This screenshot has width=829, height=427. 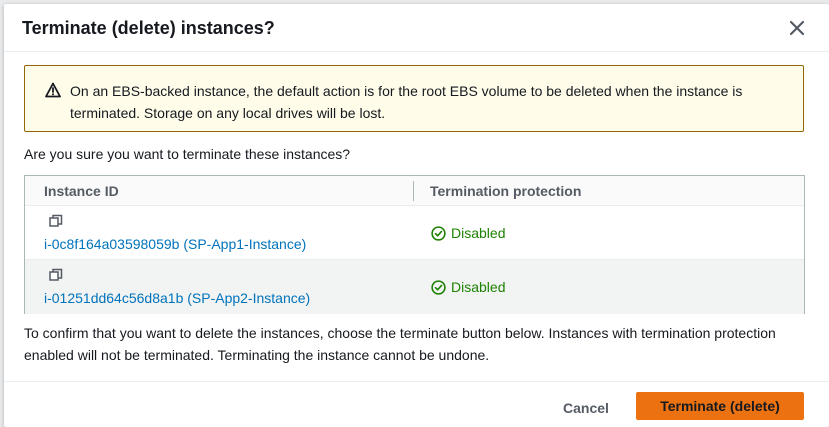 What do you see at coordinates (416, 404) in the screenshot?
I see `modal-footer: Cancel Terminate (delete)` at bounding box center [416, 404].